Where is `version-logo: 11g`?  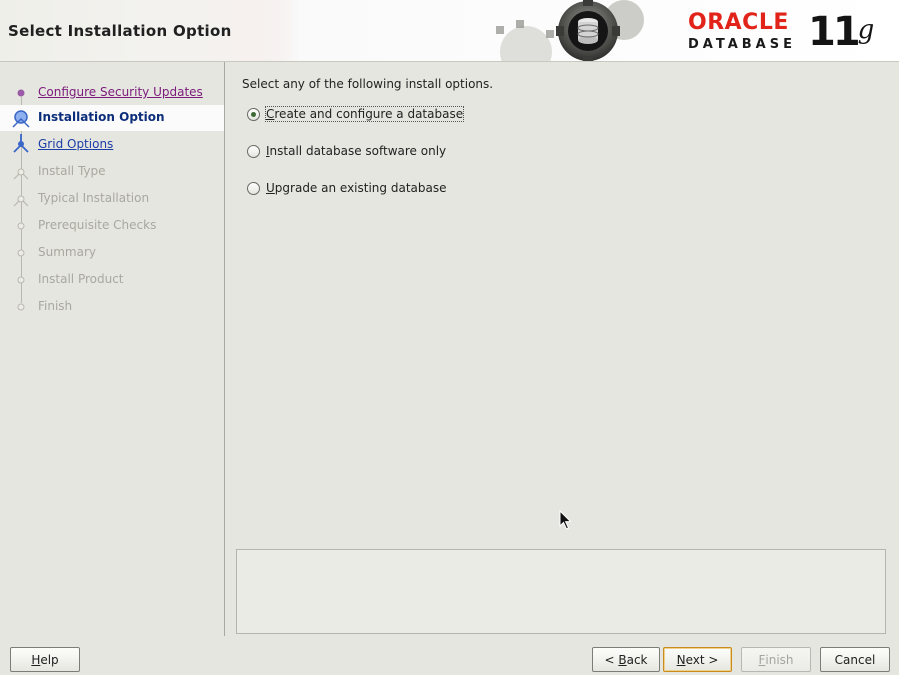 version-logo: 11g is located at coordinates (841, 32).